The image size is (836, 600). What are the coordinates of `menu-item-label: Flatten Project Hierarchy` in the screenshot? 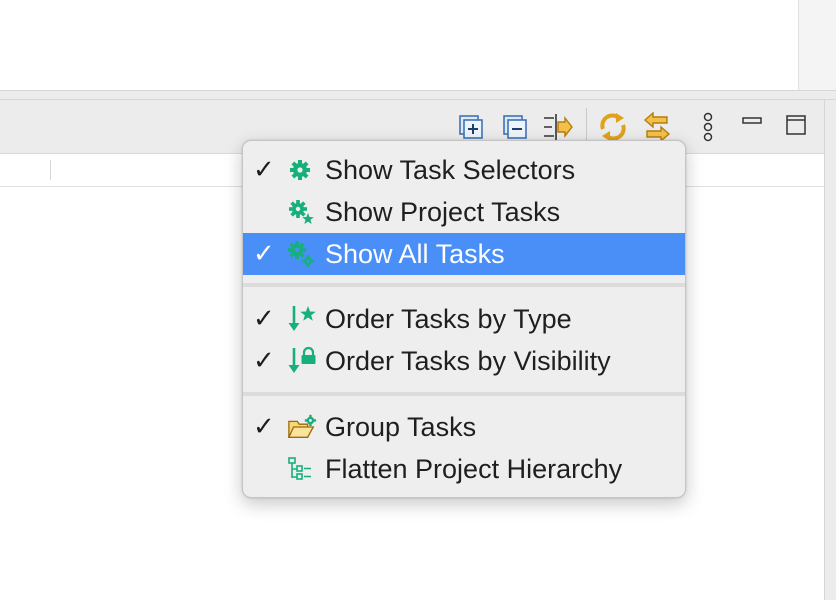 It's located at (474, 469).